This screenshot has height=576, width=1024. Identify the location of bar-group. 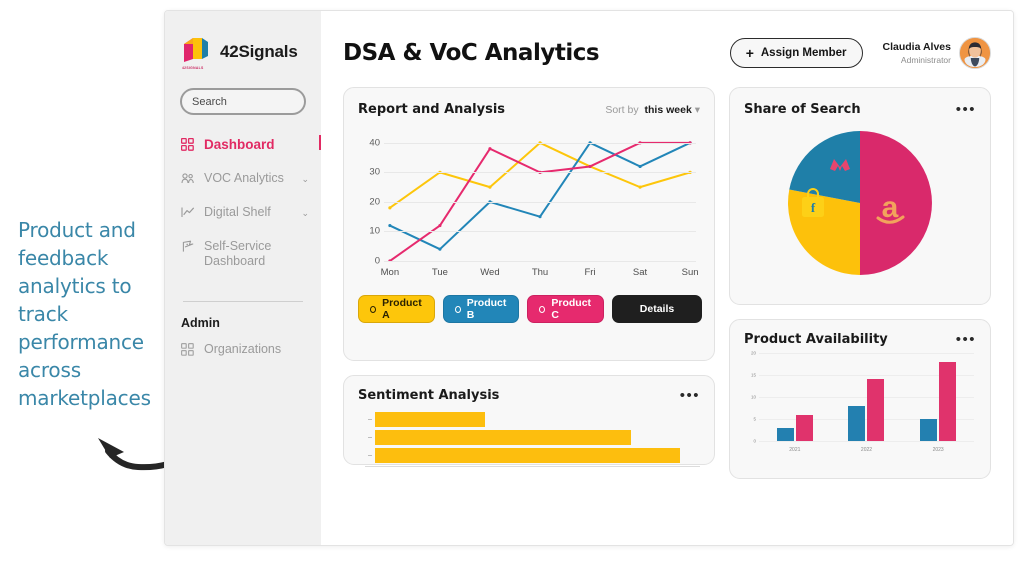
(866, 410).